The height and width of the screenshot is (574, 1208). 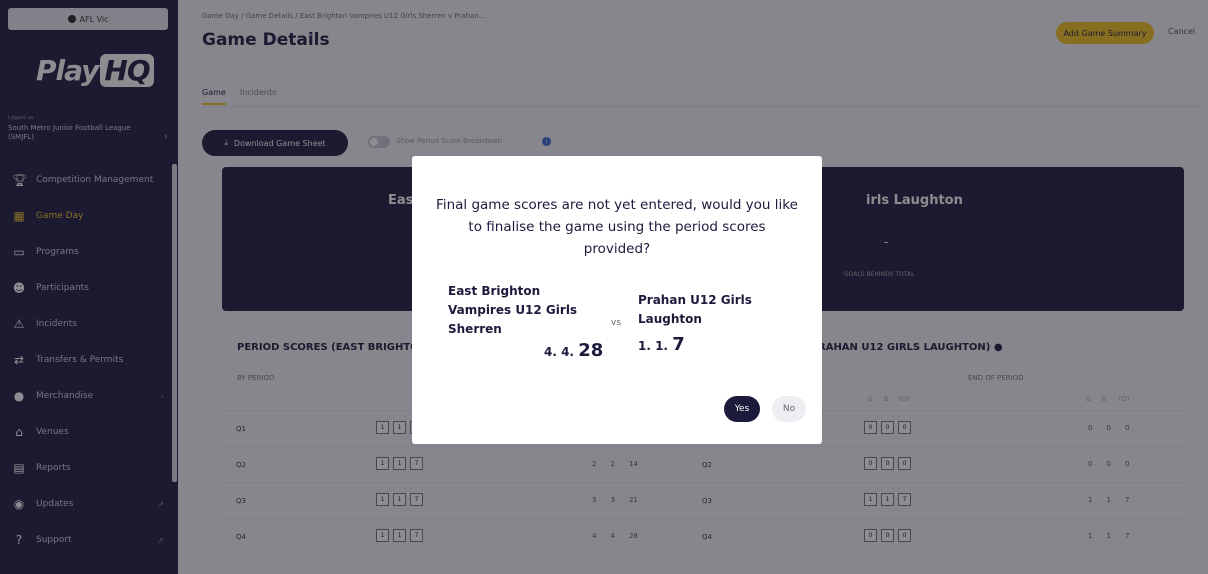 I want to click on away-total: 7, so click(x=678, y=344).